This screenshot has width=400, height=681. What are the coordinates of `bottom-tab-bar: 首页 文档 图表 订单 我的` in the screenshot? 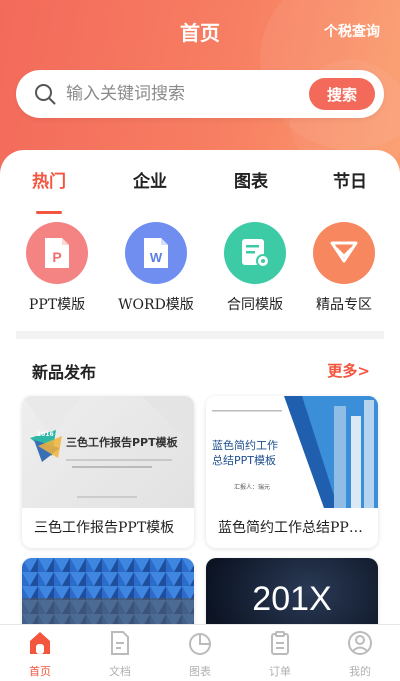 It's located at (200, 652).